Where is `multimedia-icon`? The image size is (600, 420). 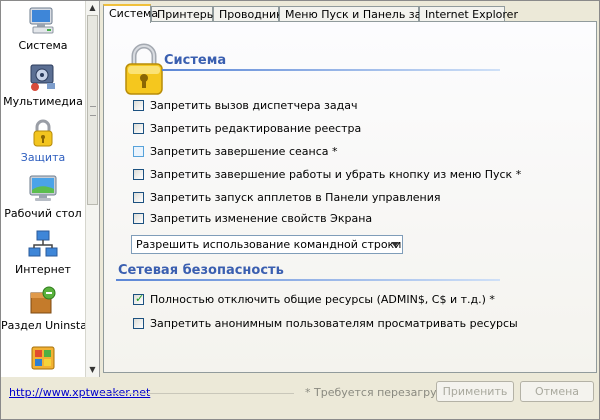
multimedia-icon is located at coordinates (42, 77).